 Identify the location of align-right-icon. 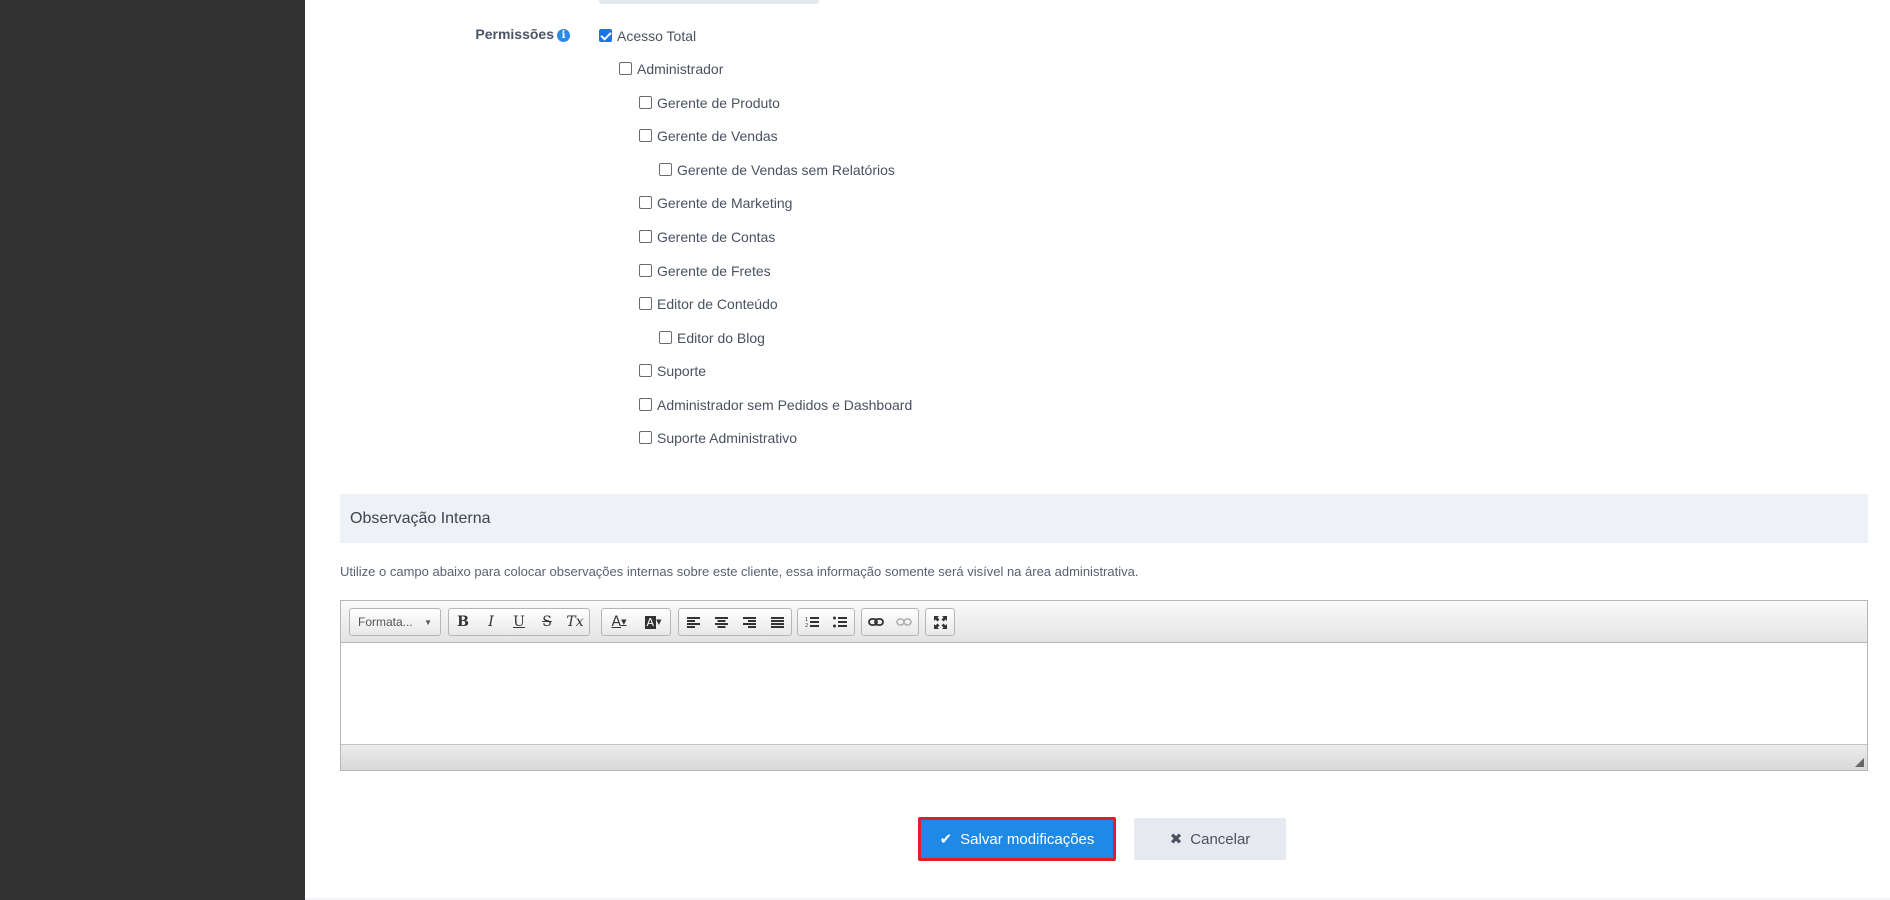
(749, 622).